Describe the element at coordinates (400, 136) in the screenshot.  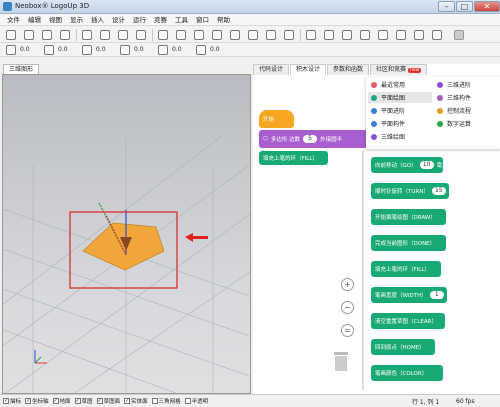
I see `cat-3d-drawing: 三维绘图` at that location.